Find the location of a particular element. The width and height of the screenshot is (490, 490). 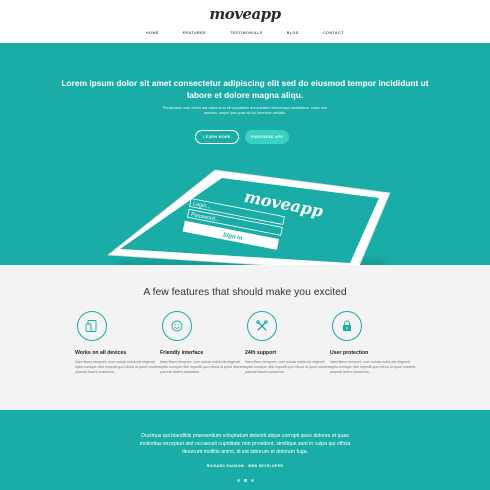

feature-title: 24/h support is located at coordinates (261, 353).